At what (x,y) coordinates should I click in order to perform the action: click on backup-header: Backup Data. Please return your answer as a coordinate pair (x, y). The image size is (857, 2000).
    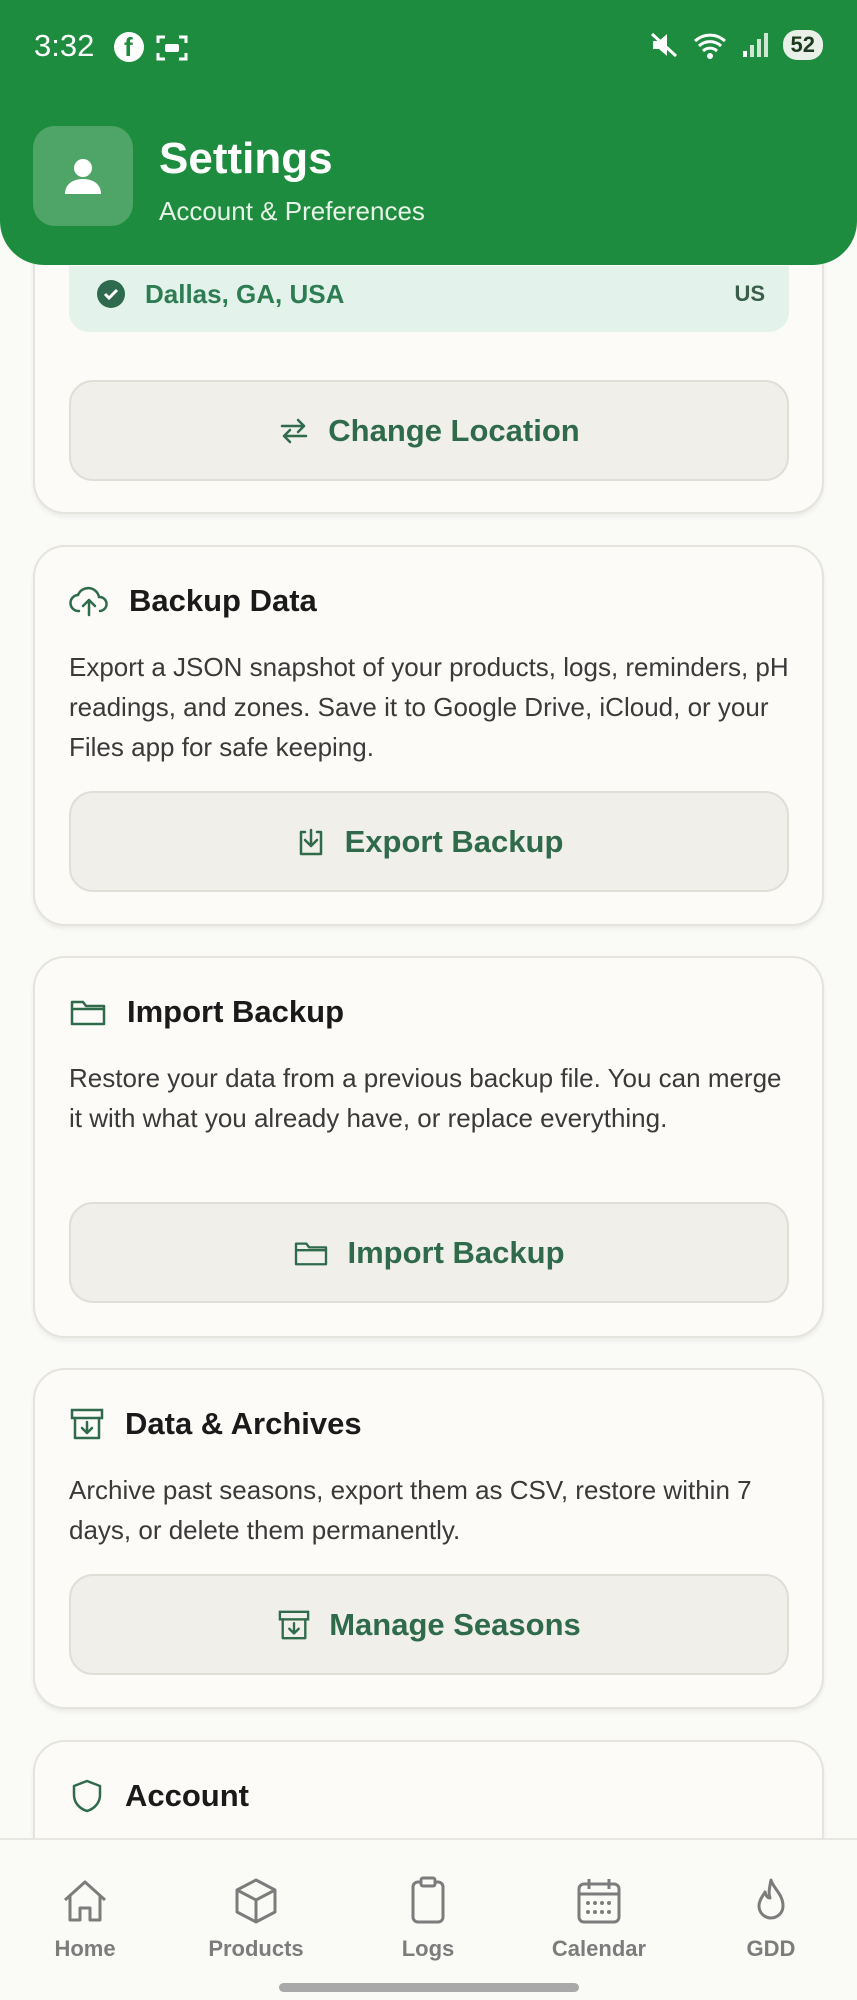
    Looking at the image, I should click on (193, 601).